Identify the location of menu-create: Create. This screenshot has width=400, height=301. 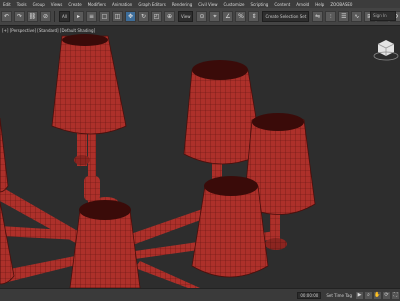
(74, 4).